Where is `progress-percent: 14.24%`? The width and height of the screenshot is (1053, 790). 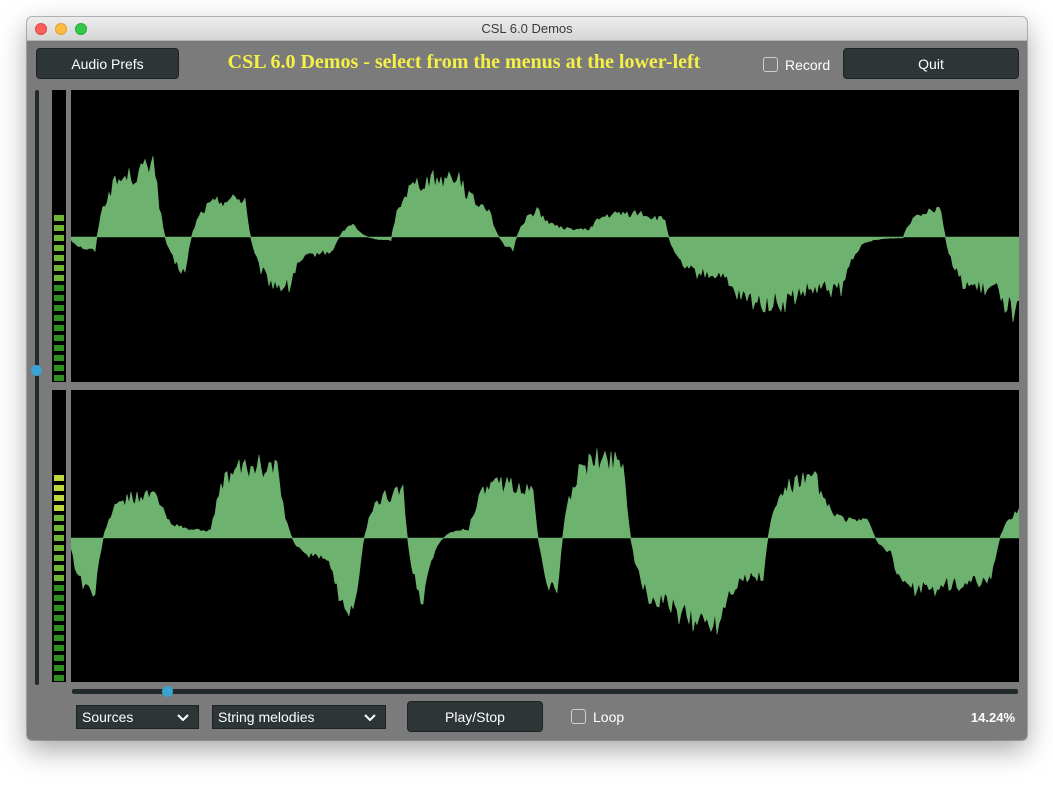
progress-percent: 14.24% is located at coordinates (992, 717).